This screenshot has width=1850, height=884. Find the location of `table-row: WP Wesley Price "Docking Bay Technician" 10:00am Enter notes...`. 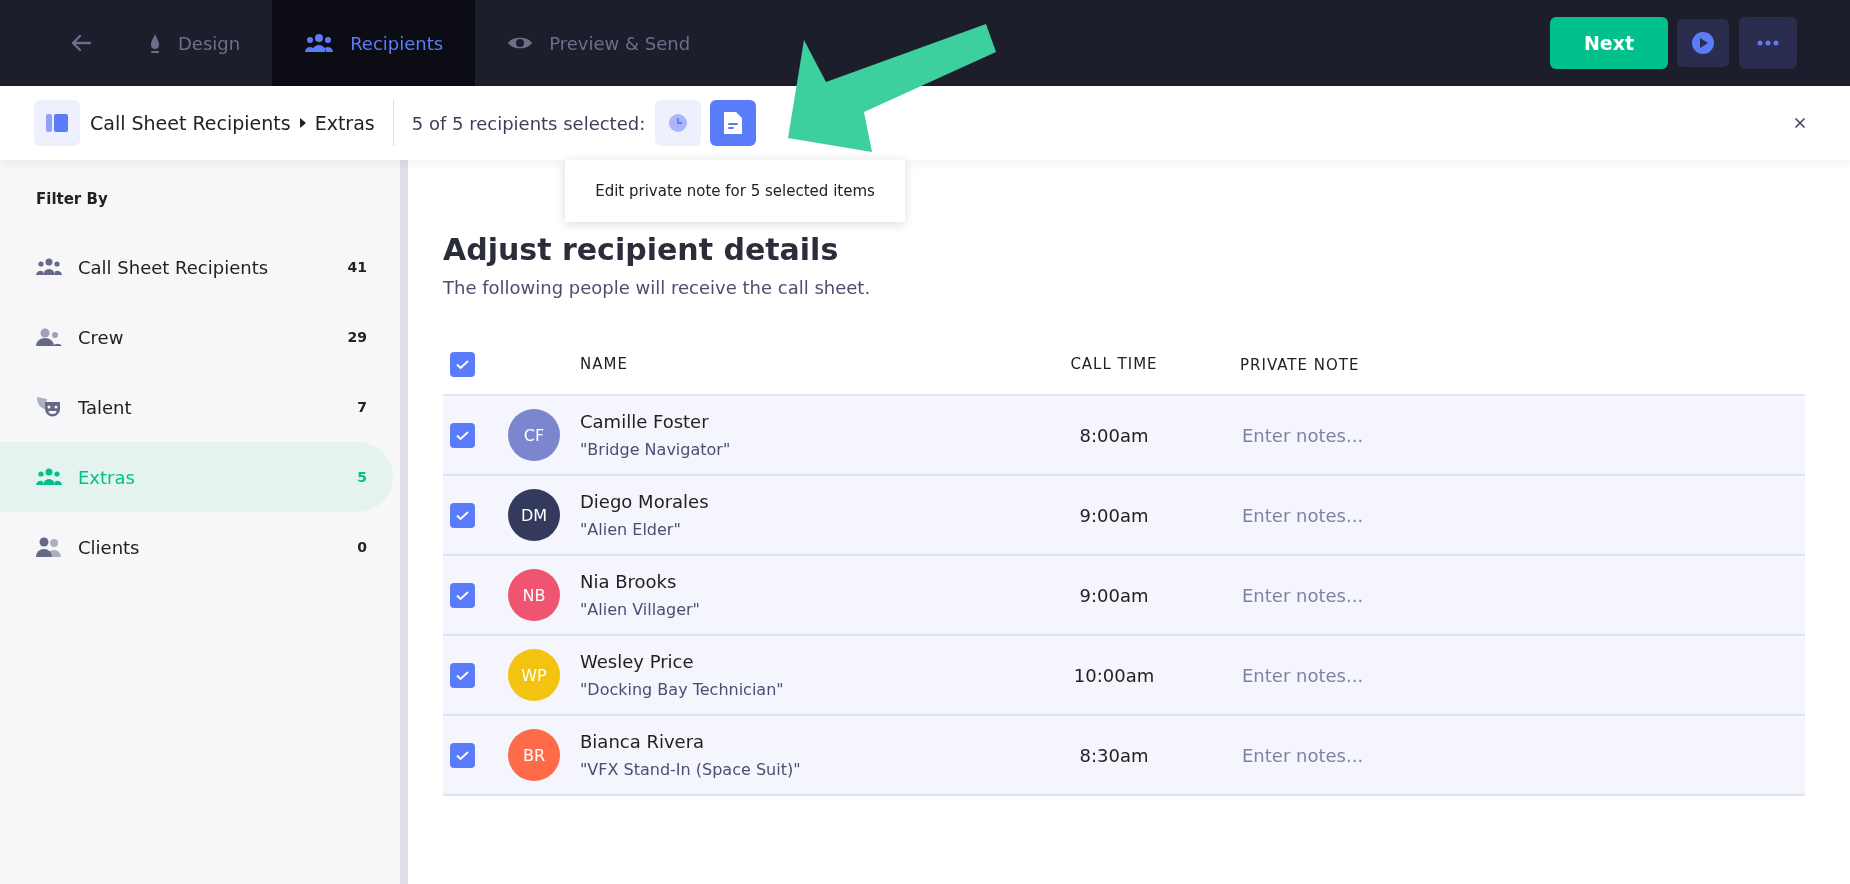

table-row: WP Wesley Price "Docking Bay Technician" 10:00am Enter notes... is located at coordinates (1124, 676).